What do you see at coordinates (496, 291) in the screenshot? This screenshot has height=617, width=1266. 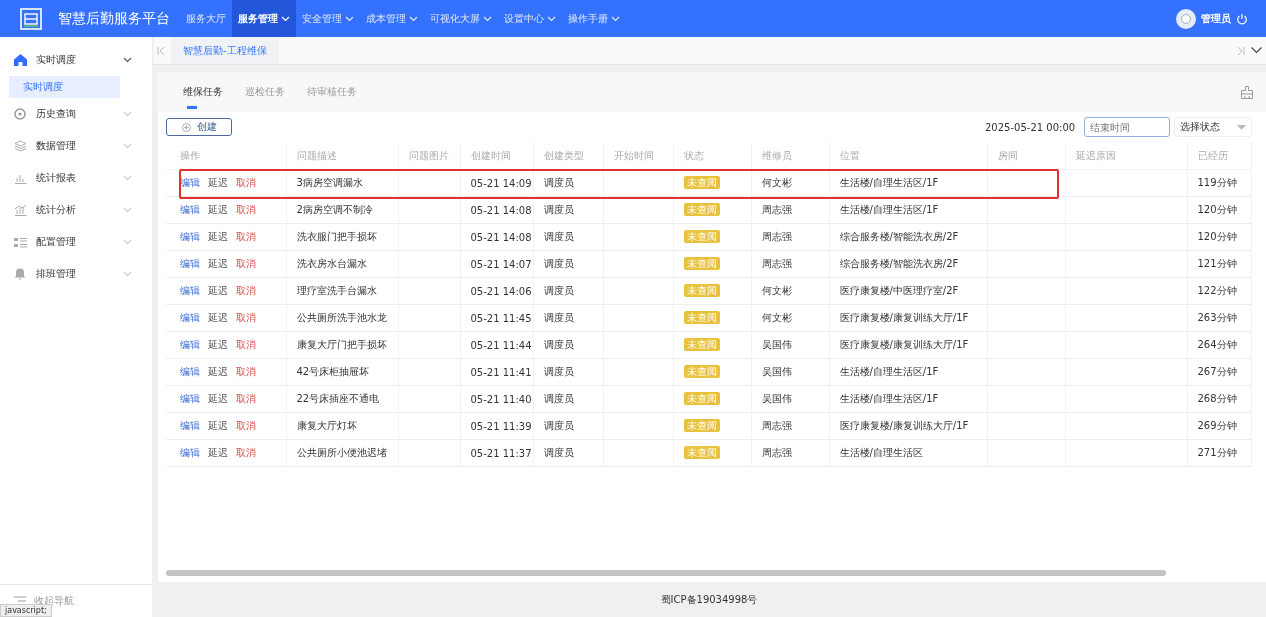 I see `table-cell: 05-21 14:06` at bounding box center [496, 291].